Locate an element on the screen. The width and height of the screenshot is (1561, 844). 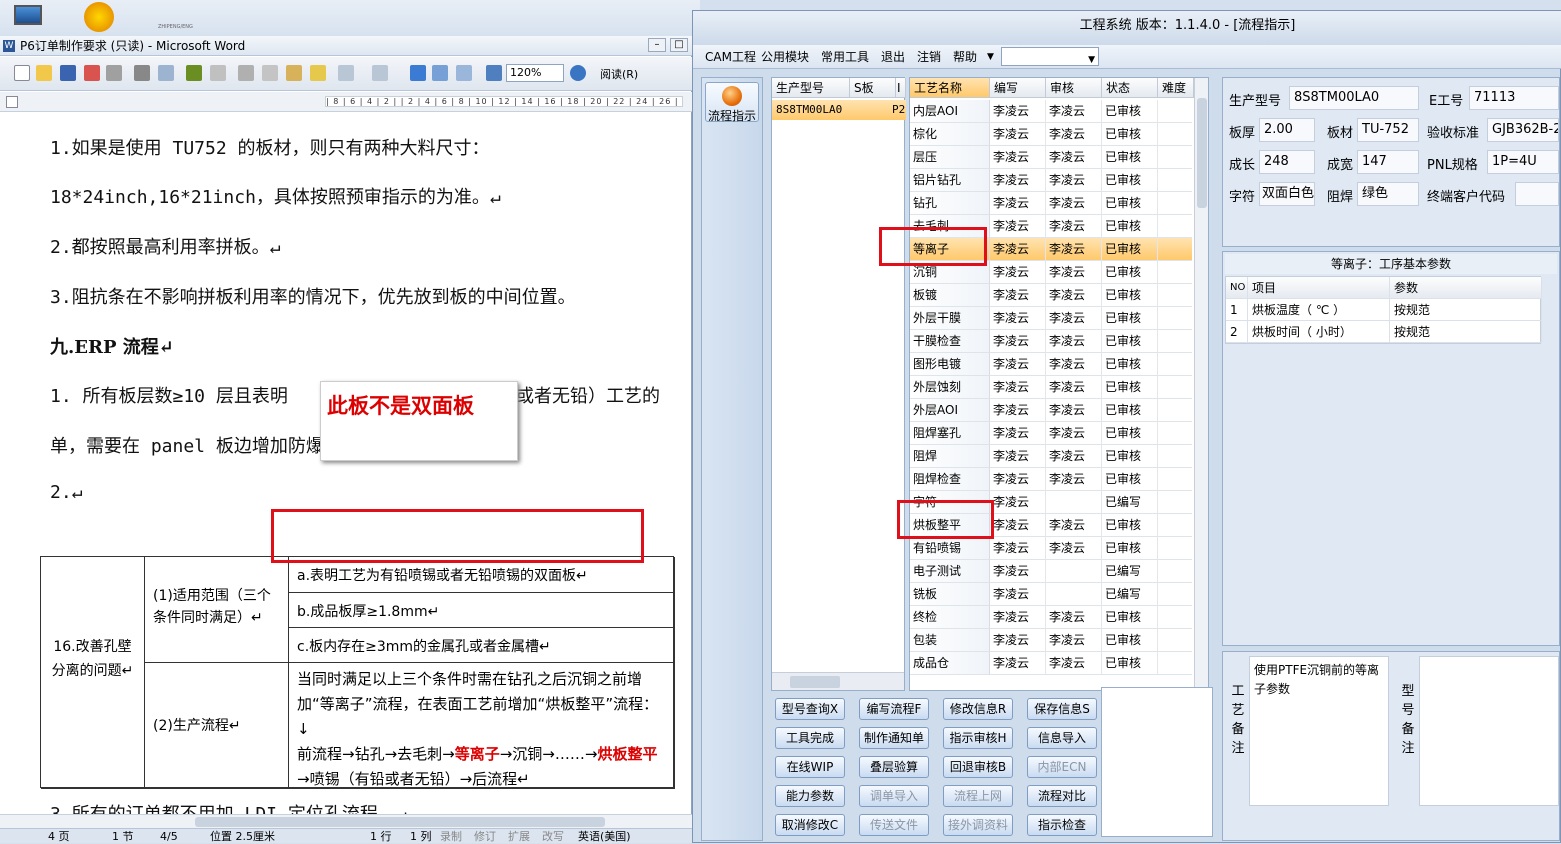
field-length: 248 is located at coordinates (1287, 162).